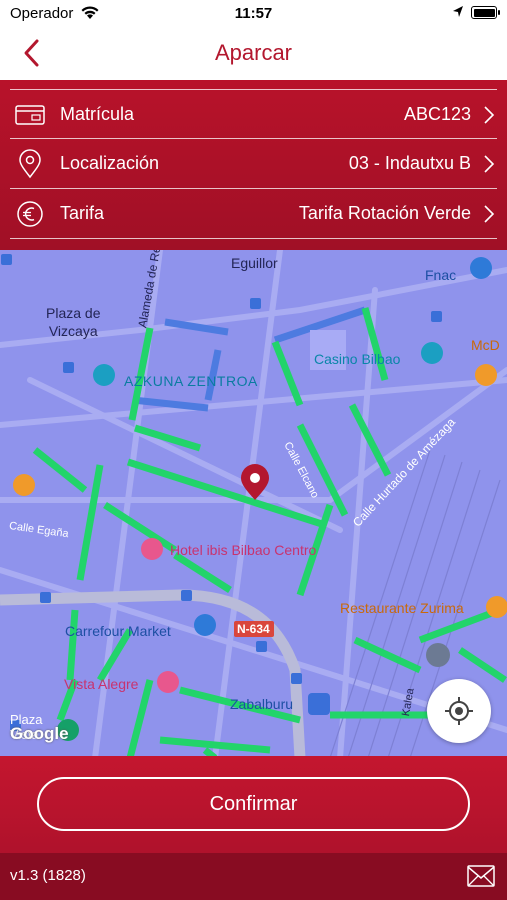 The image size is (507, 900). I want to click on map-label-ibis: Hotel ibis Bilbao Centro, so click(243, 550).